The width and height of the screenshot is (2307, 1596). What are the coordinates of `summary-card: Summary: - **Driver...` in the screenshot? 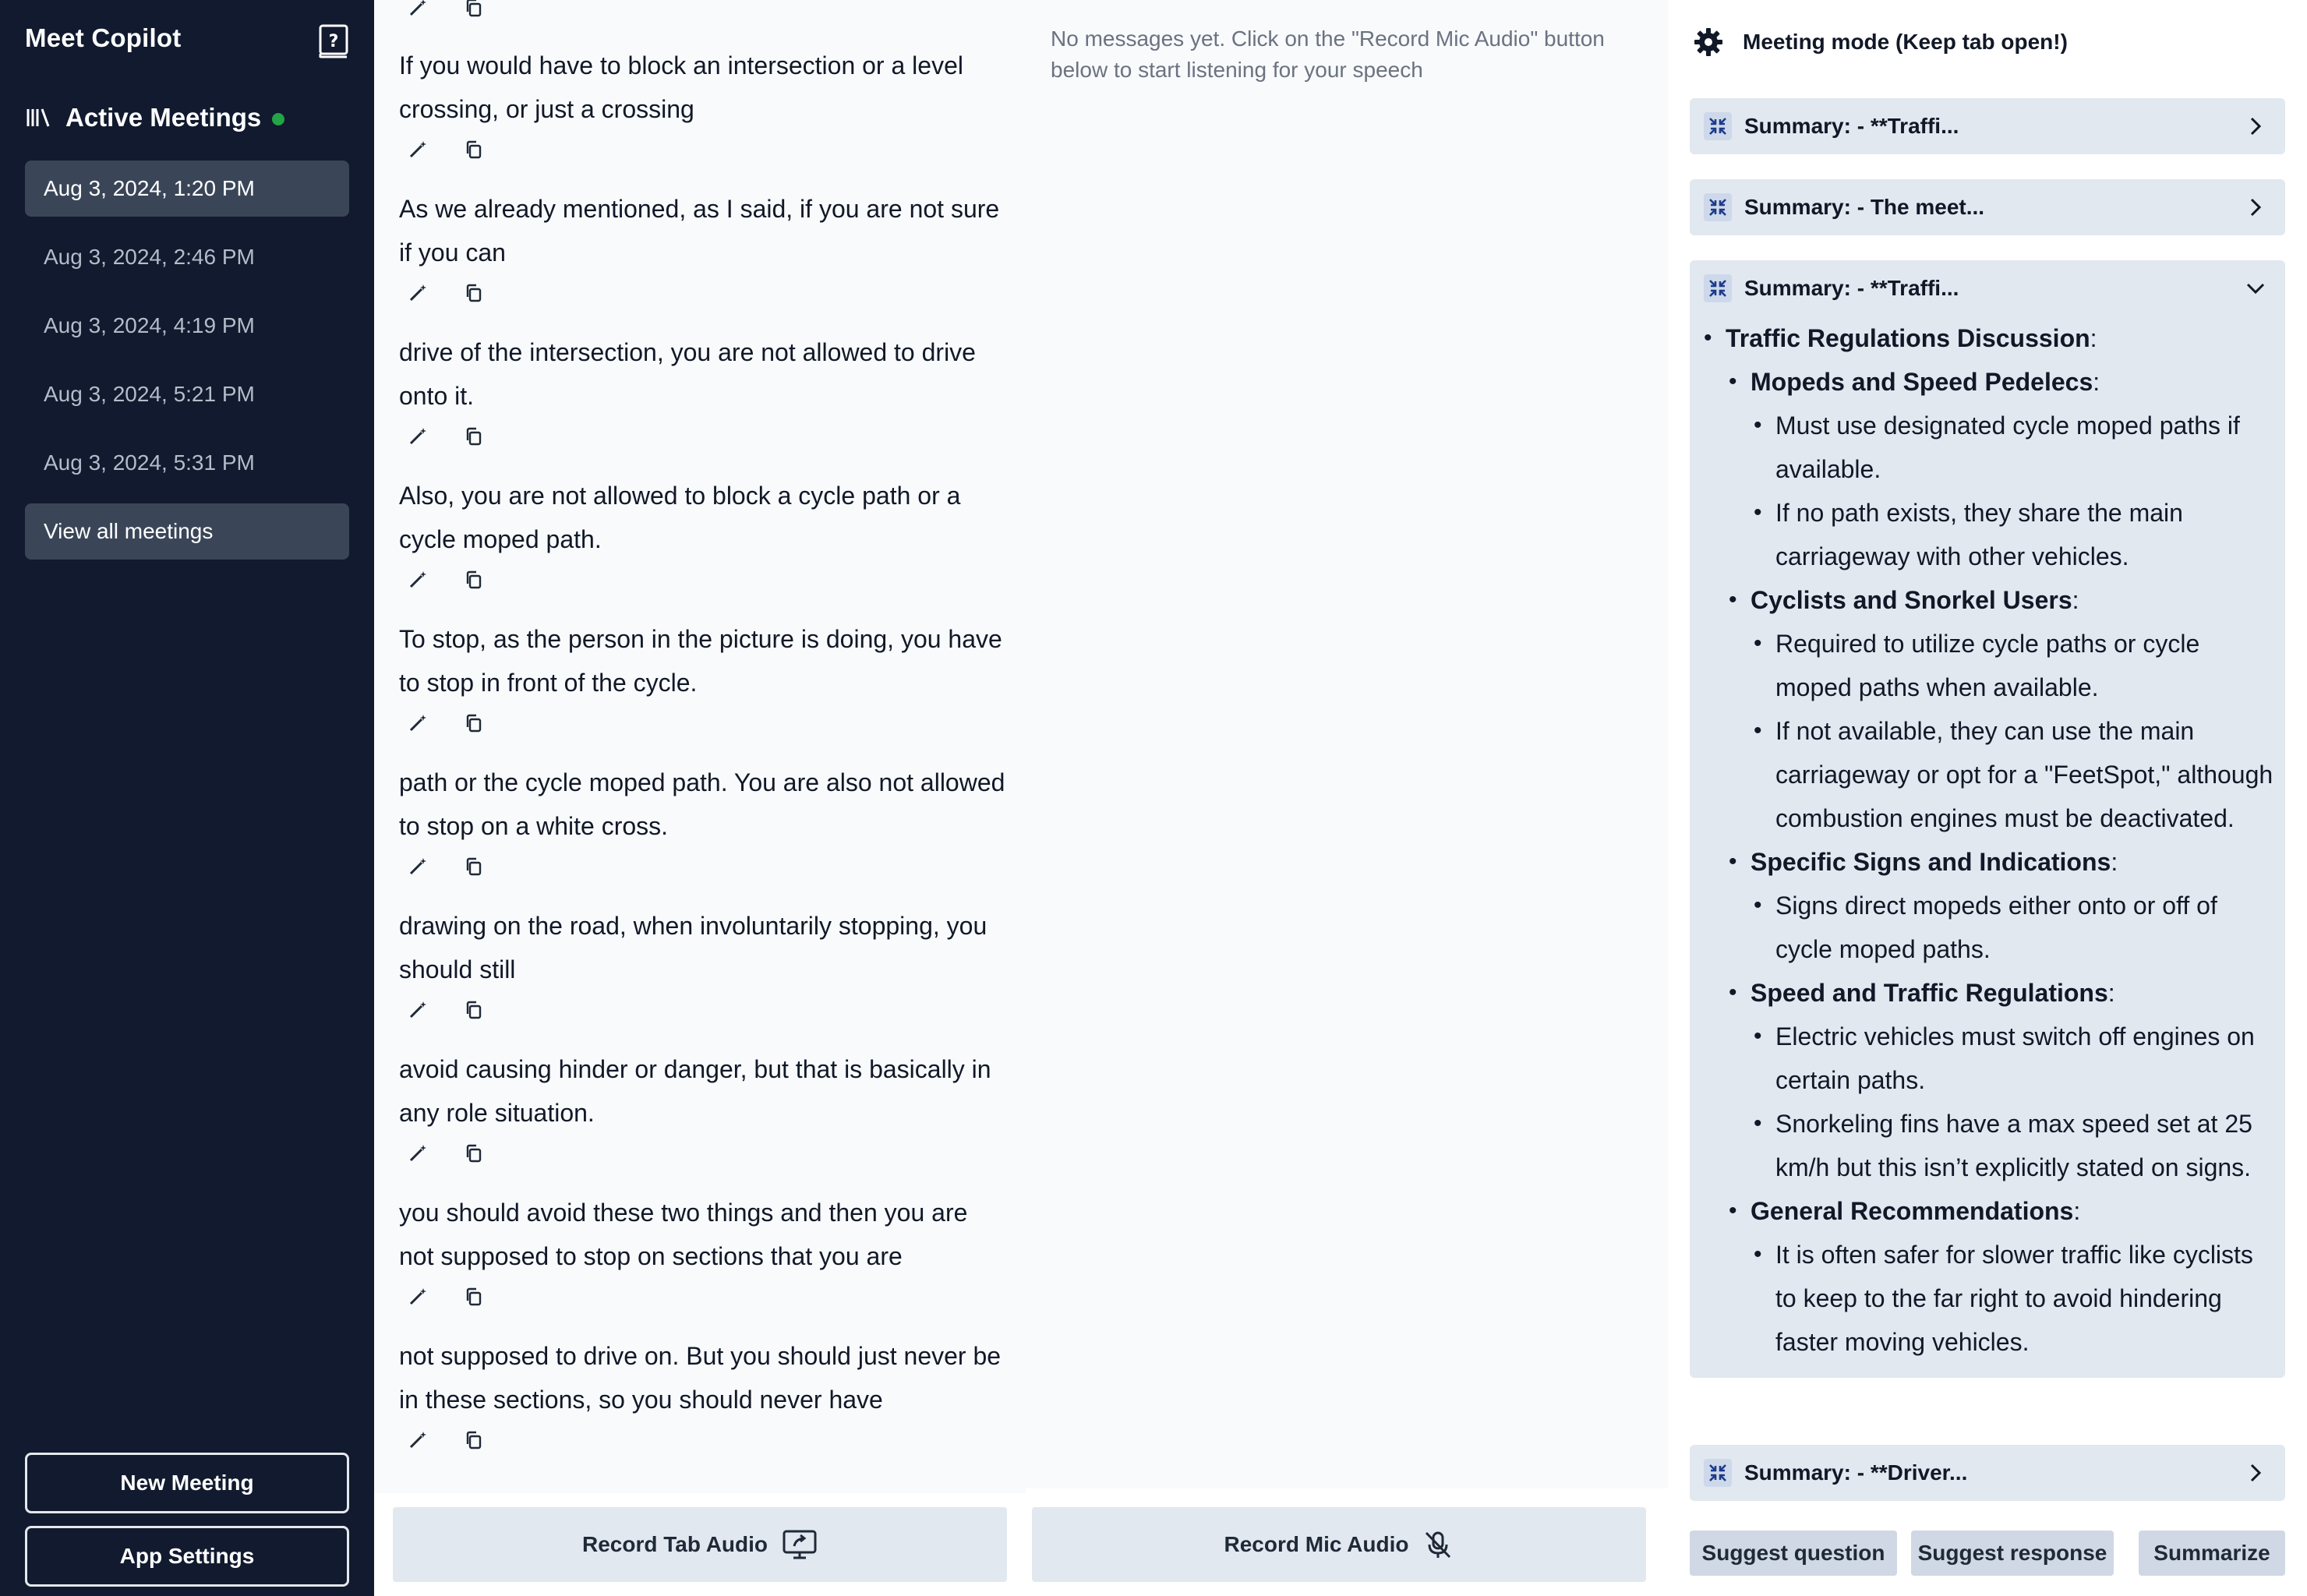 It's located at (1987, 1473).